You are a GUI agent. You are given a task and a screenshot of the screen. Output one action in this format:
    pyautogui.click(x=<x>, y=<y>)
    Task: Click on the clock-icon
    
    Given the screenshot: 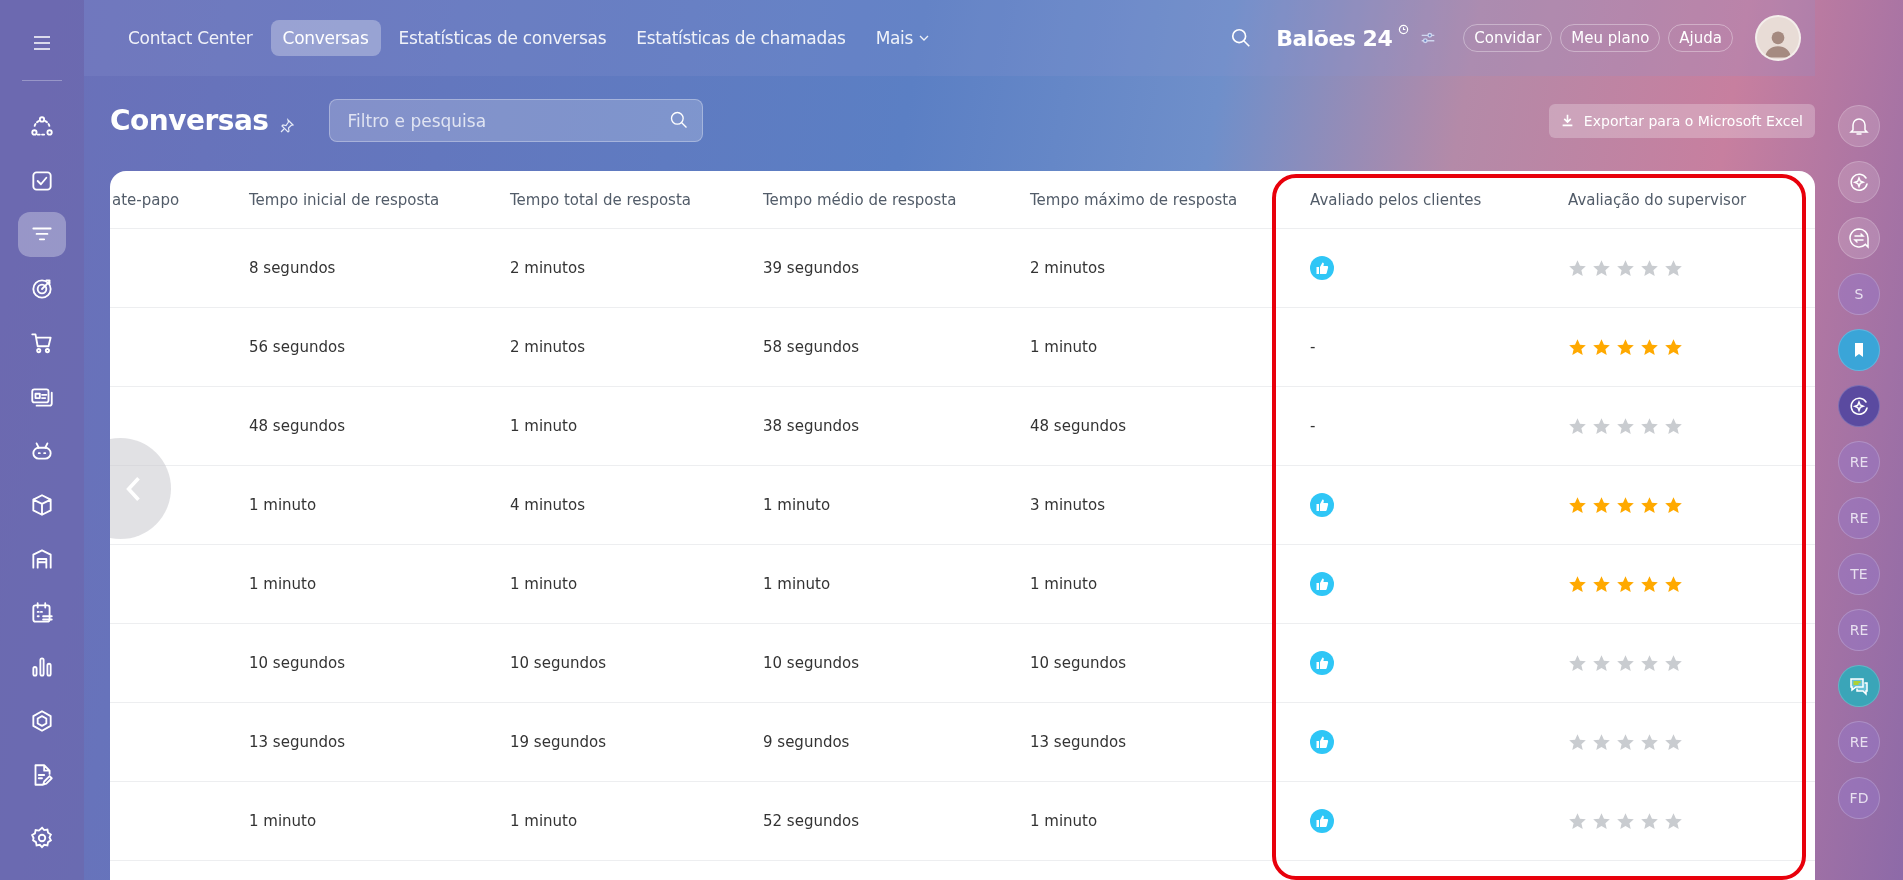 What is the action you would take?
    pyautogui.click(x=1404, y=29)
    